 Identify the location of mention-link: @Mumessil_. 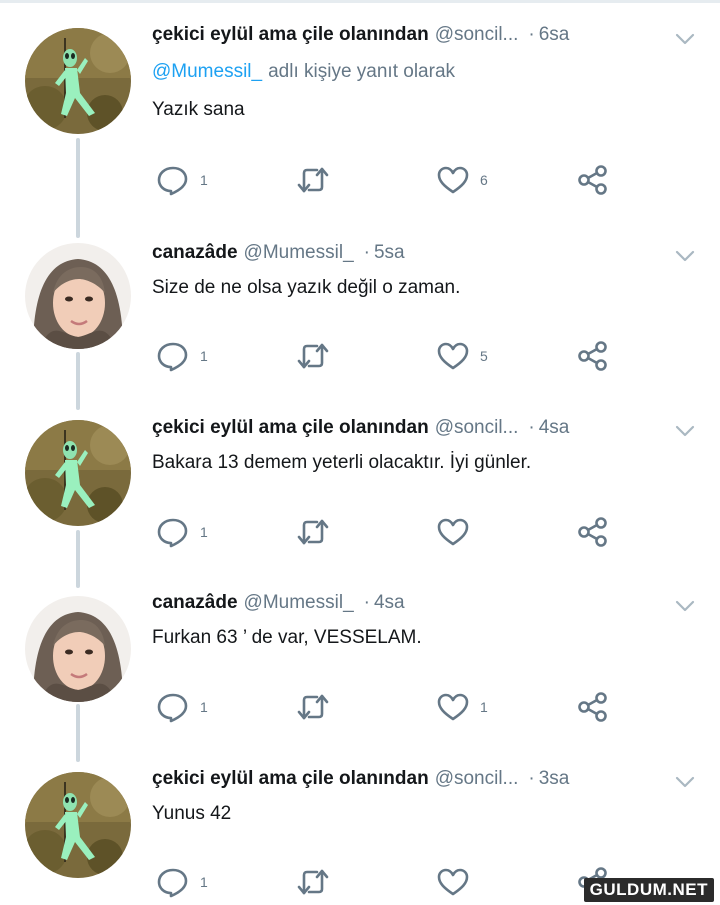
(207, 71).